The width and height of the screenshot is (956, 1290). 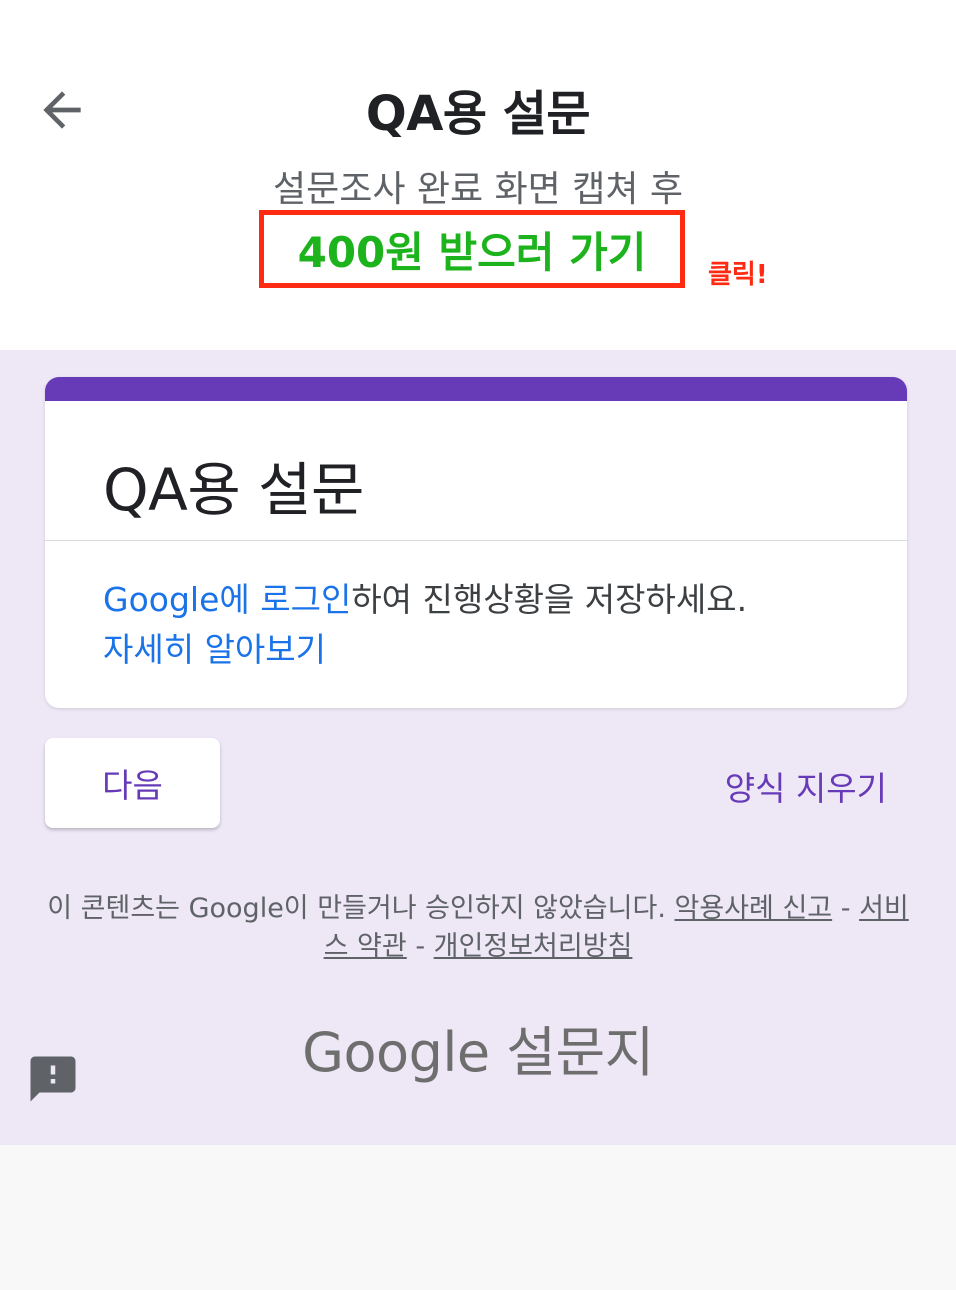 I want to click on page-subtitle: 설문조사 완료 화면 캡쳐 후, so click(x=478, y=189).